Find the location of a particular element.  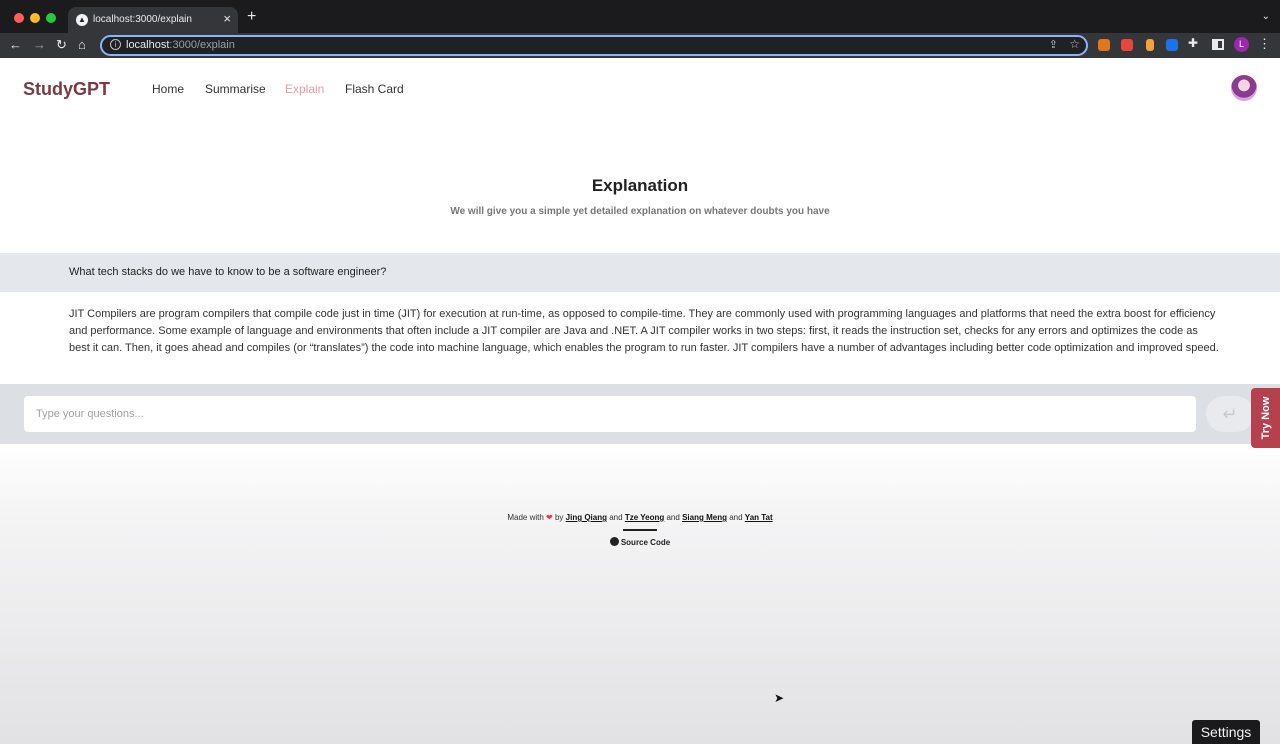

address-url: localhost:3000/explain is located at coordinates (180, 45).